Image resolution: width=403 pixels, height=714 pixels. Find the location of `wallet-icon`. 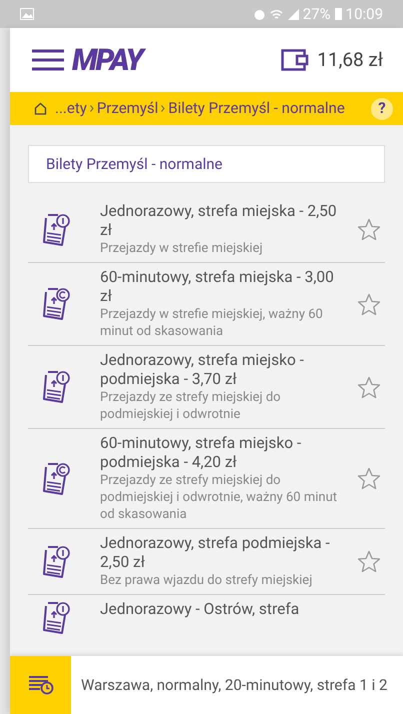

wallet-icon is located at coordinates (295, 60).